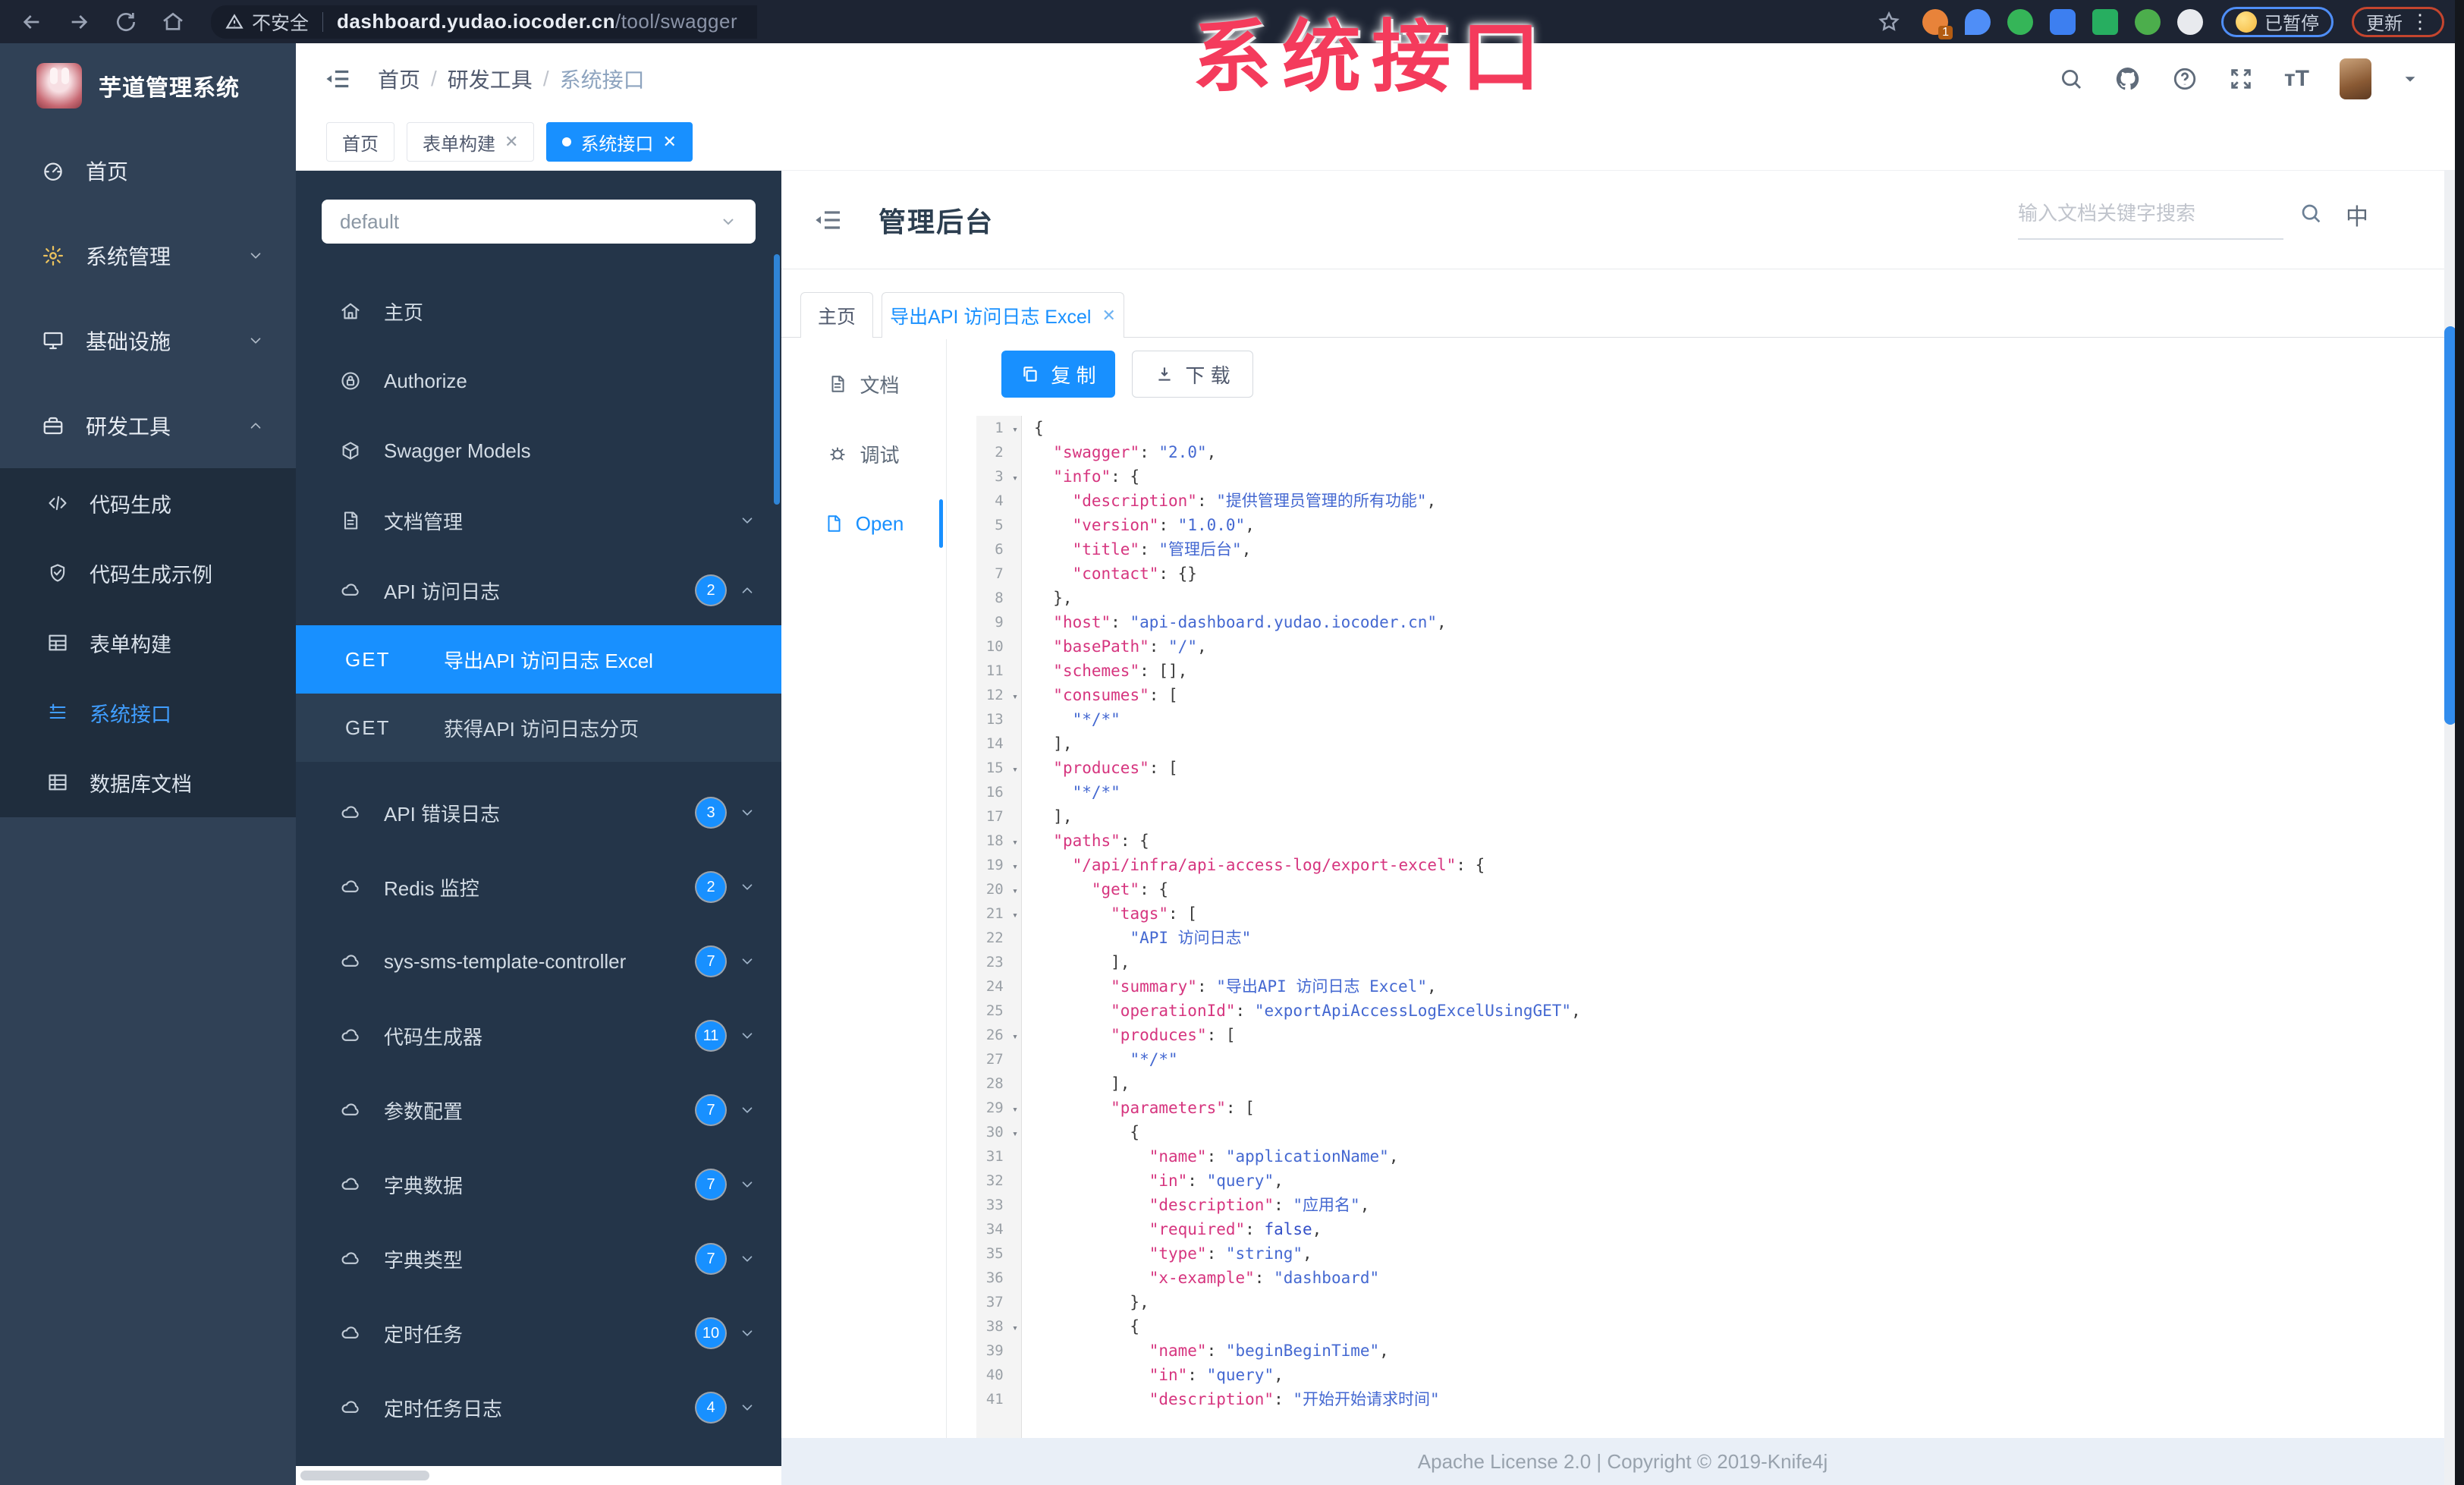 The image size is (2464, 1485). Describe the element at coordinates (148, 425) in the screenshot. I see `sidebar-item-研发工具: 研发工具` at that location.